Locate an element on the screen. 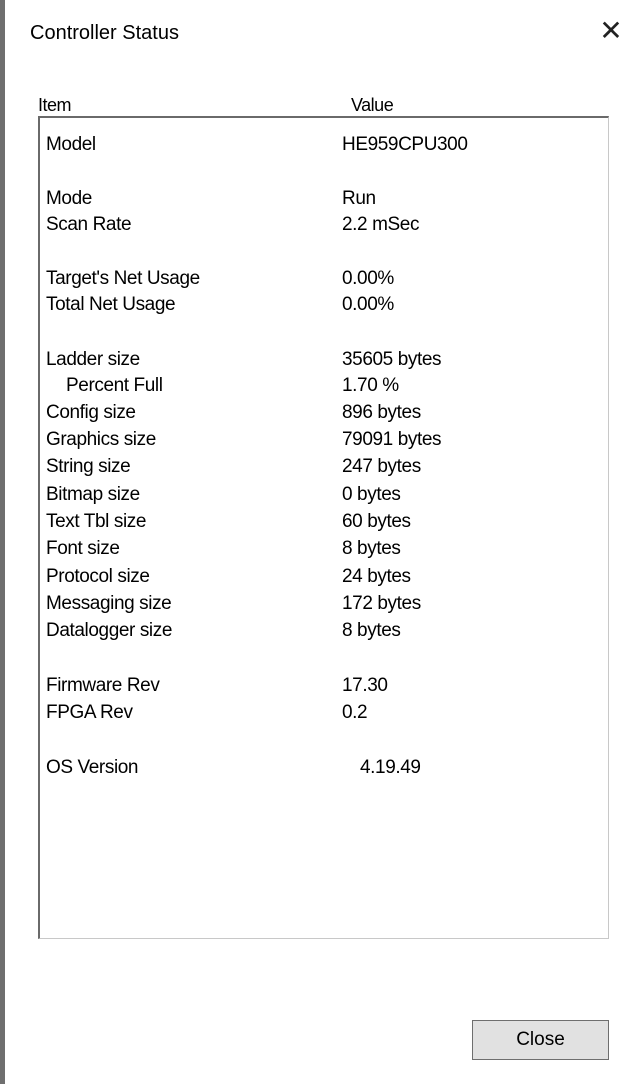 Image resolution: width=636 pixels, height=1084 pixels. list-item-label: String size is located at coordinates (88, 466).